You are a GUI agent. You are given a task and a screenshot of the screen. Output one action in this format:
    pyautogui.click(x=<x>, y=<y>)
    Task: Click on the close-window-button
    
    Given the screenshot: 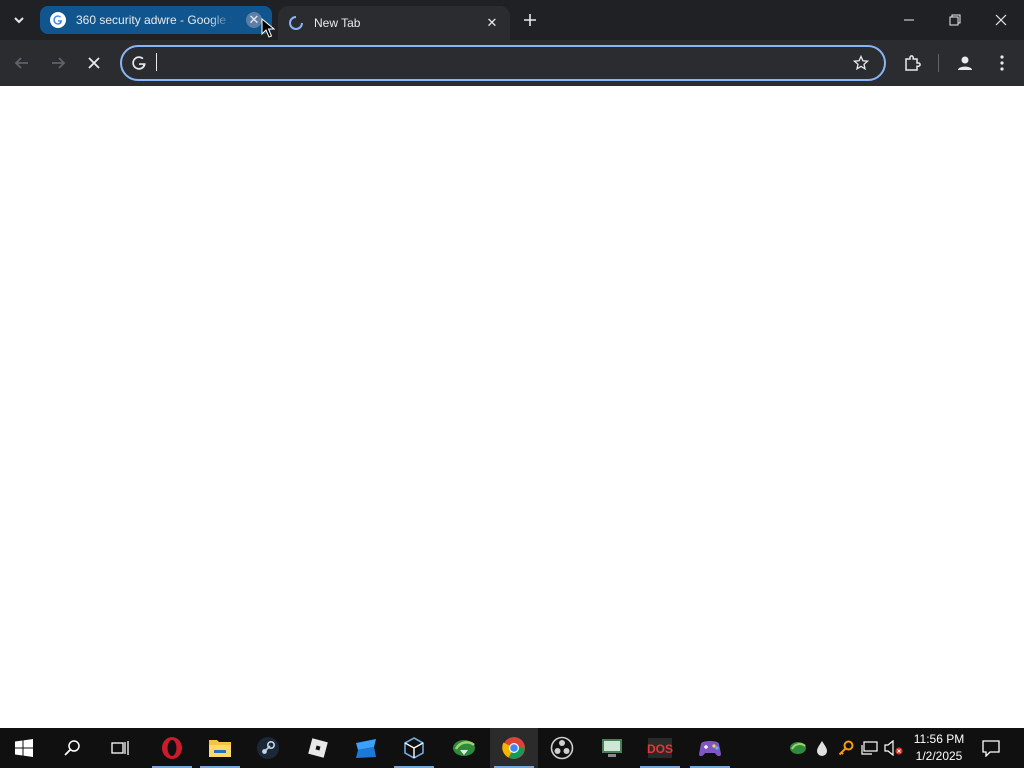 What is the action you would take?
    pyautogui.click(x=1001, y=20)
    